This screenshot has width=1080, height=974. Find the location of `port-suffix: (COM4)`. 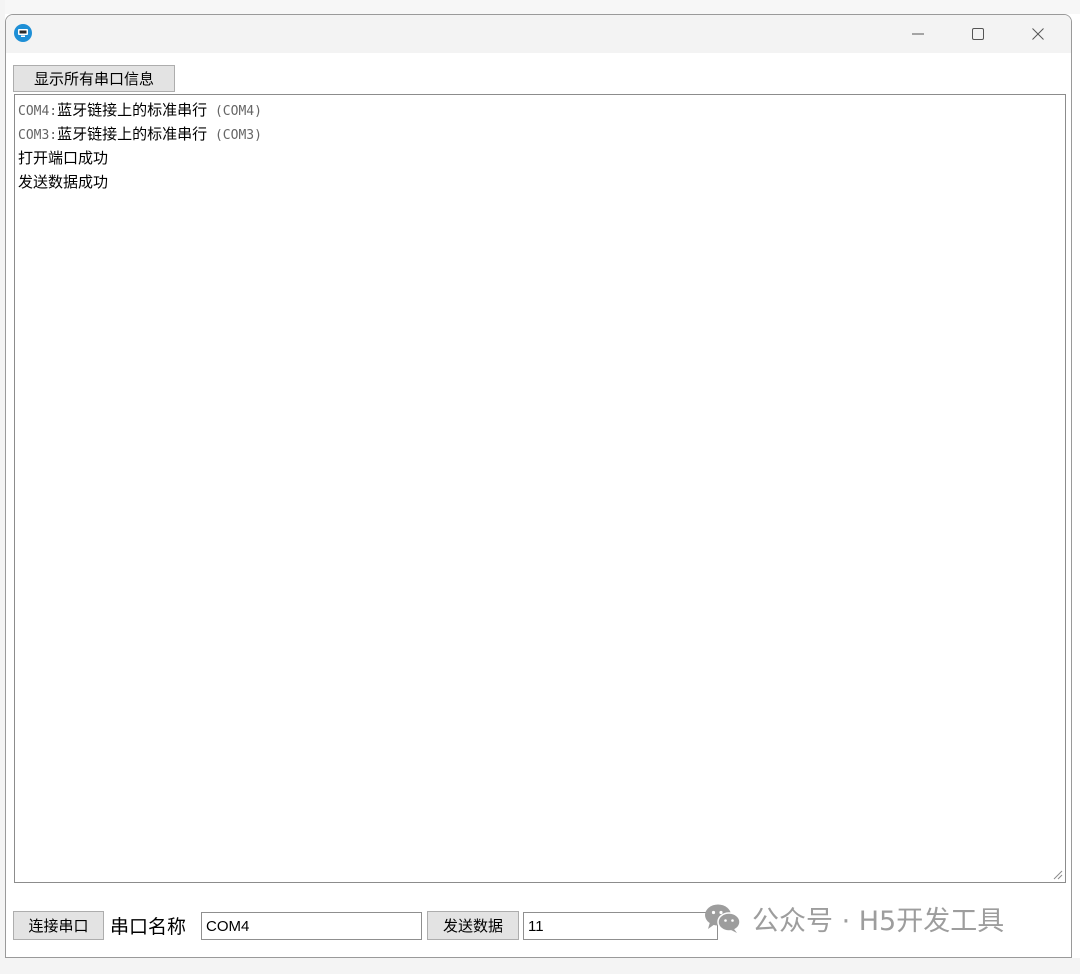

port-suffix: (COM4) is located at coordinates (234, 111).